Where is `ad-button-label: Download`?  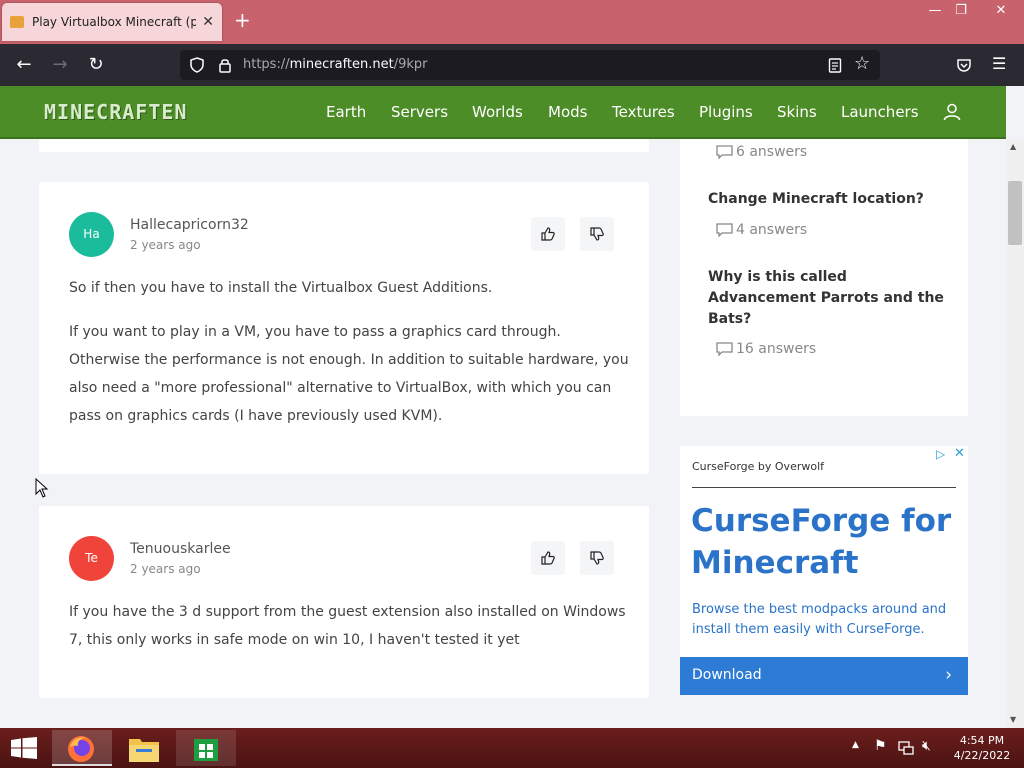
ad-button-label: Download is located at coordinates (727, 675).